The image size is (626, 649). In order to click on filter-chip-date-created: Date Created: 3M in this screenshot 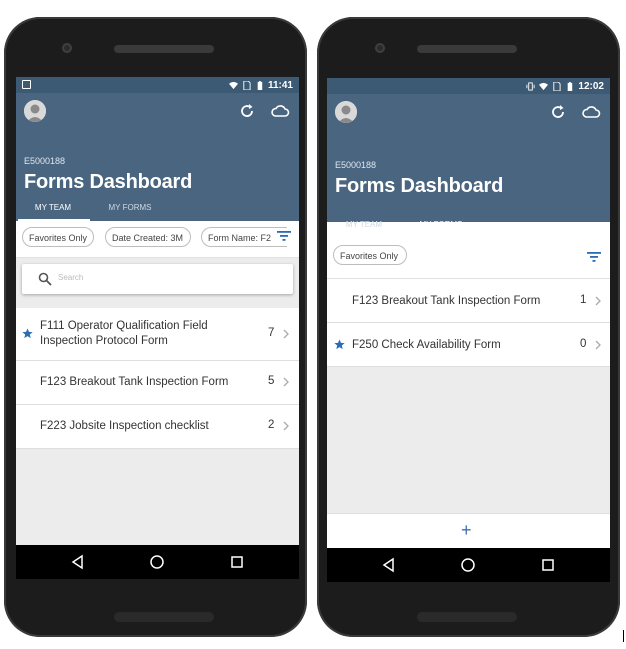, I will do `click(148, 237)`.